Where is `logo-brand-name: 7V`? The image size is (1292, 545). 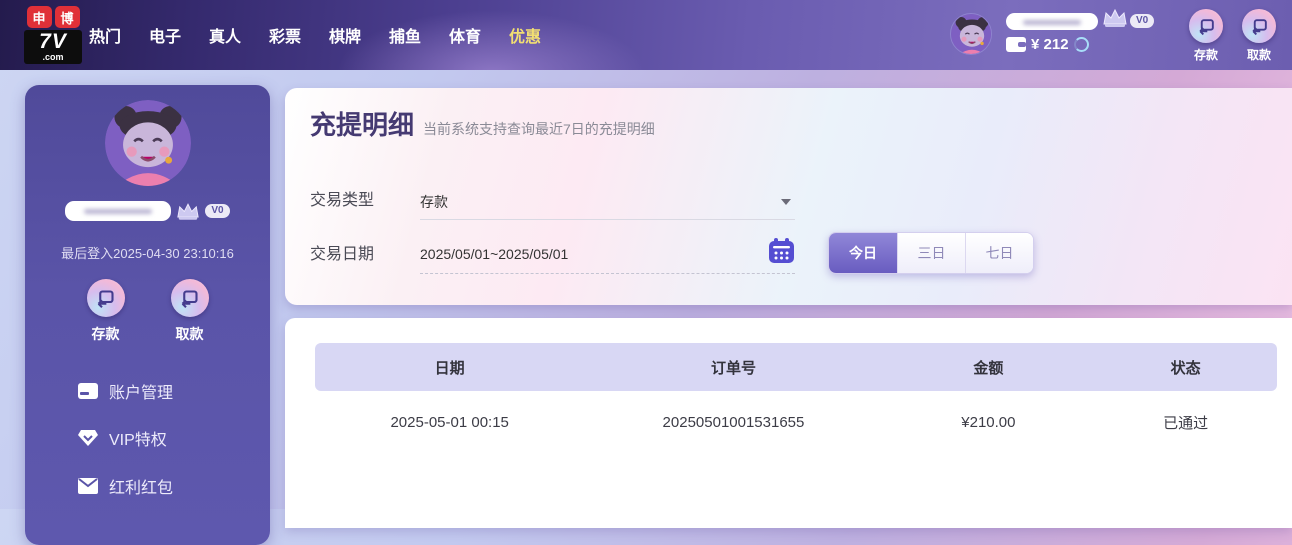 logo-brand-name: 7V is located at coordinates (53, 41).